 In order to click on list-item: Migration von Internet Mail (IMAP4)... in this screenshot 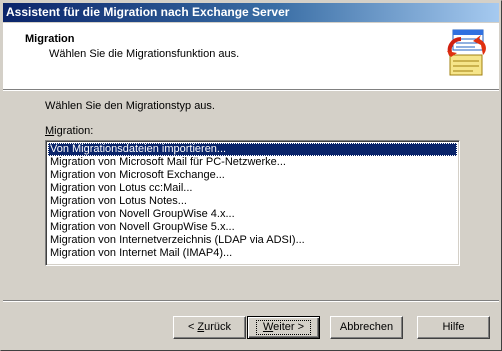, I will do `click(252, 253)`.